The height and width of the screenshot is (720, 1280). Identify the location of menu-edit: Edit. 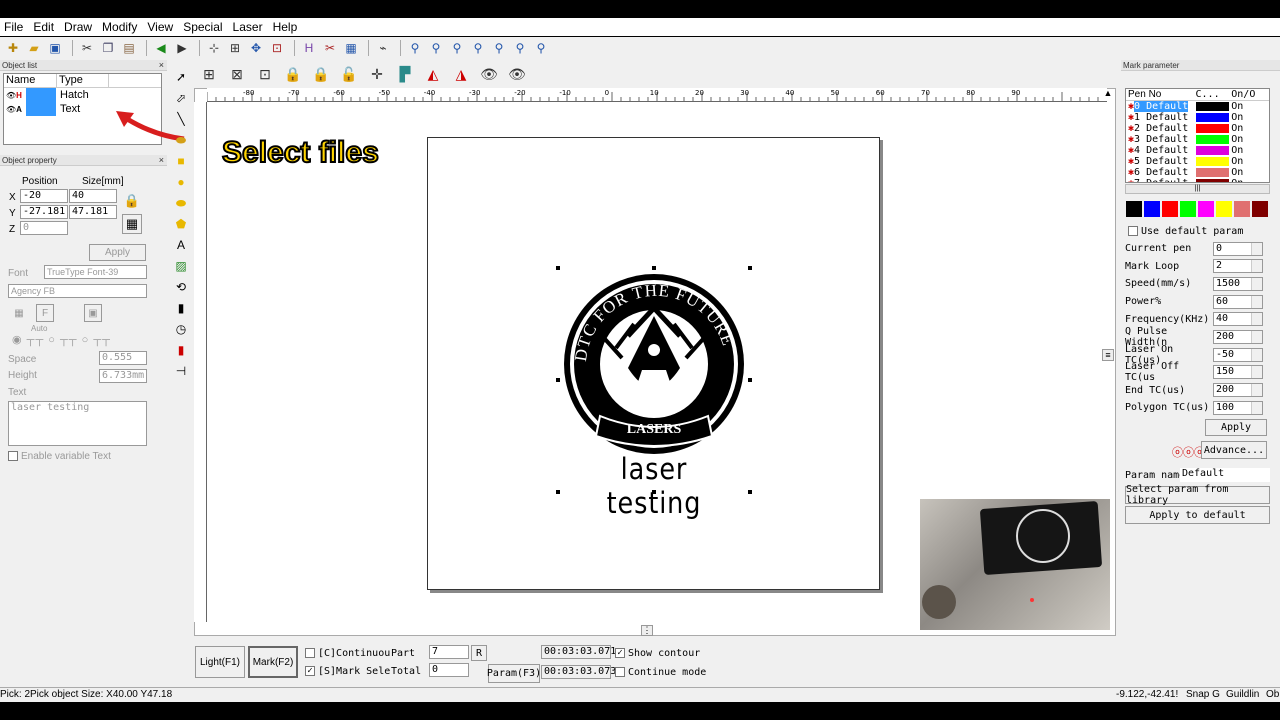
(43, 27).